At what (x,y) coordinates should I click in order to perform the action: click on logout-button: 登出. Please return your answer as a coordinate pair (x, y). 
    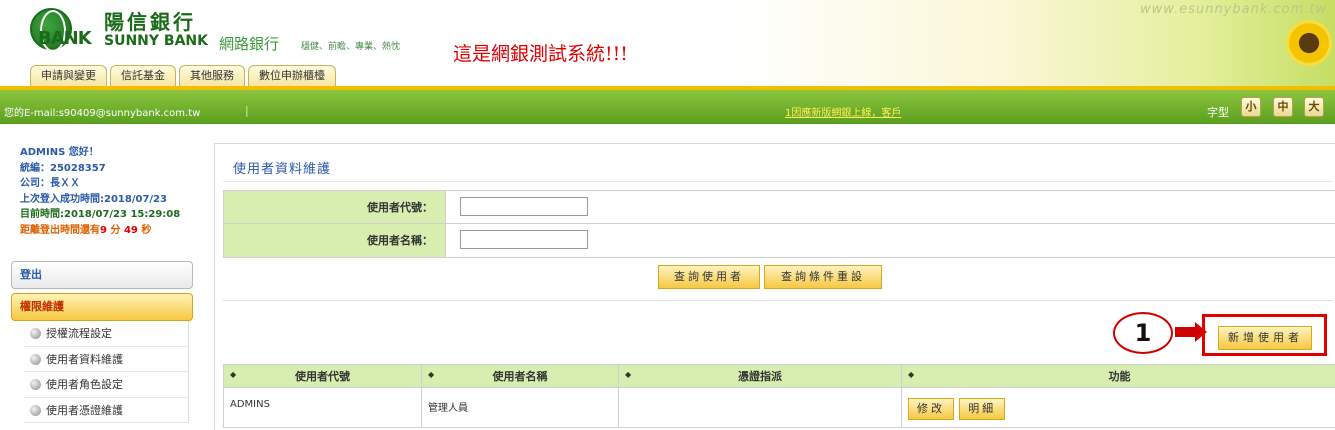
    Looking at the image, I should click on (102, 275).